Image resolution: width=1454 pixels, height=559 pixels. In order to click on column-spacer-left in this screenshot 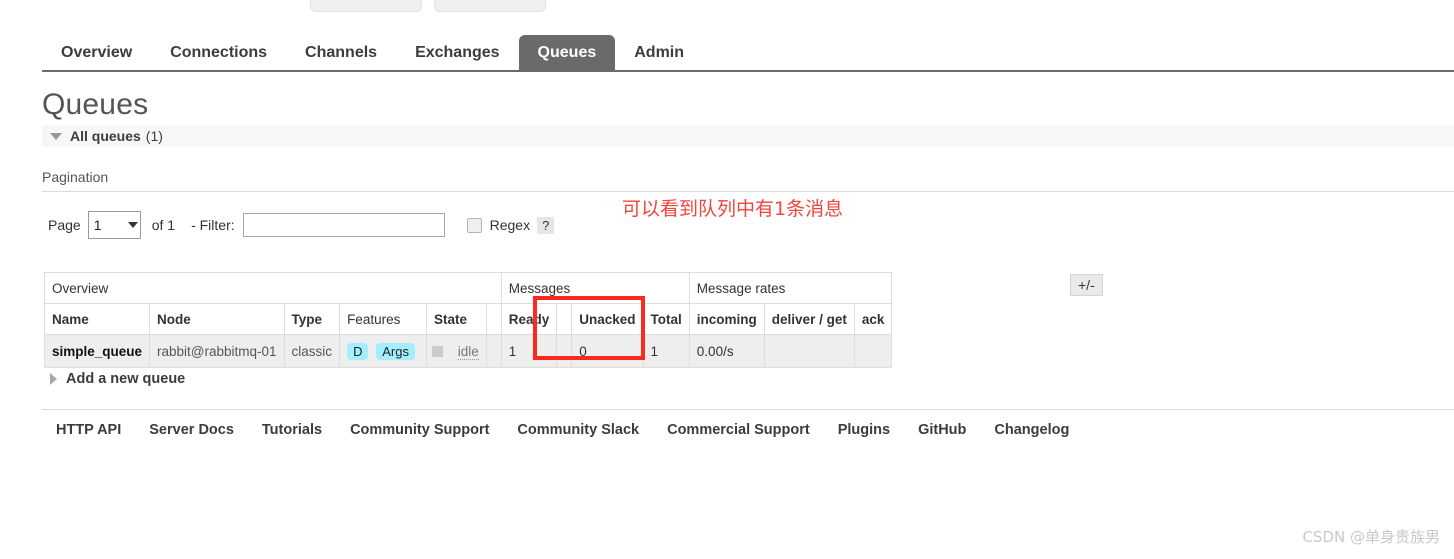, I will do `click(493, 319)`.